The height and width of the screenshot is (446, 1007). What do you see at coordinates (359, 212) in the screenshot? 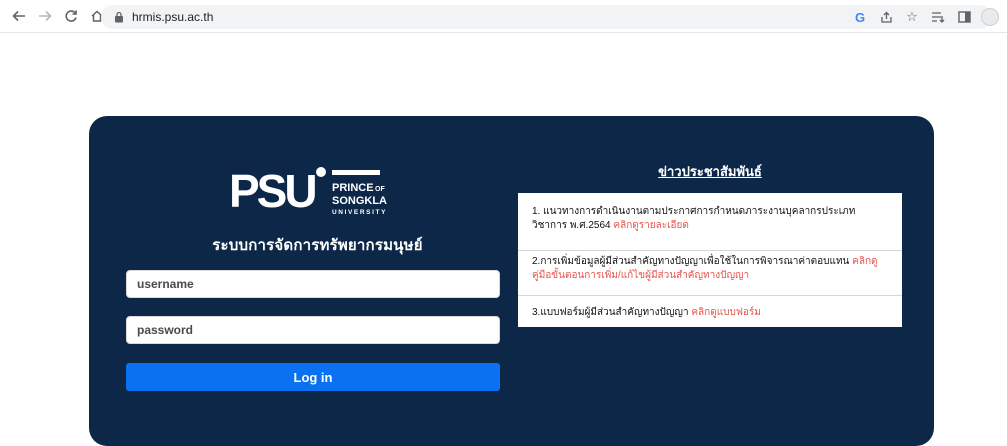
I see `svg-text: UNIVERSITY` at bounding box center [359, 212].